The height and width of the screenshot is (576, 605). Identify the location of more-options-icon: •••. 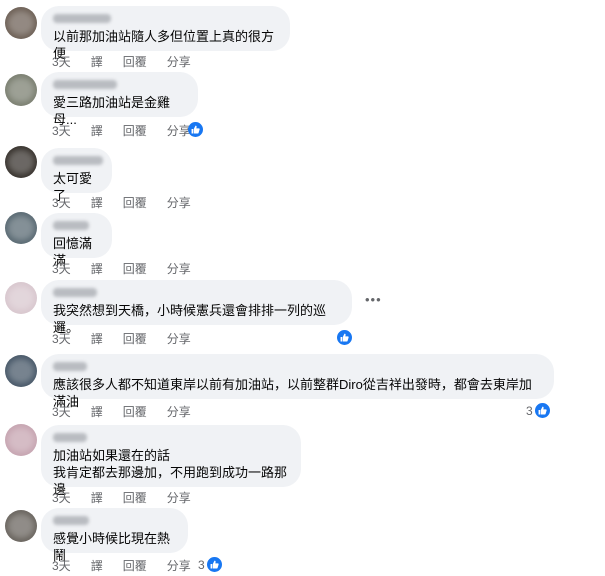
(373, 299).